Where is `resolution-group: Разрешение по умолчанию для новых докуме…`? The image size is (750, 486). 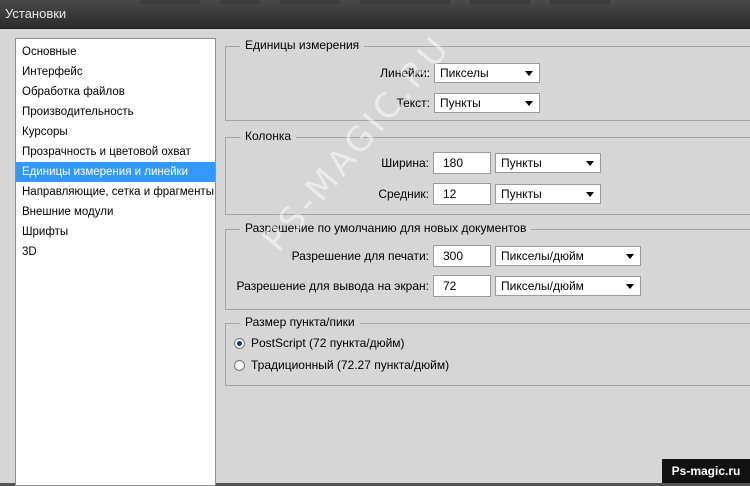 resolution-group: Разрешение по умолчанию для новых докуме… is located at coordinates (487, 265).